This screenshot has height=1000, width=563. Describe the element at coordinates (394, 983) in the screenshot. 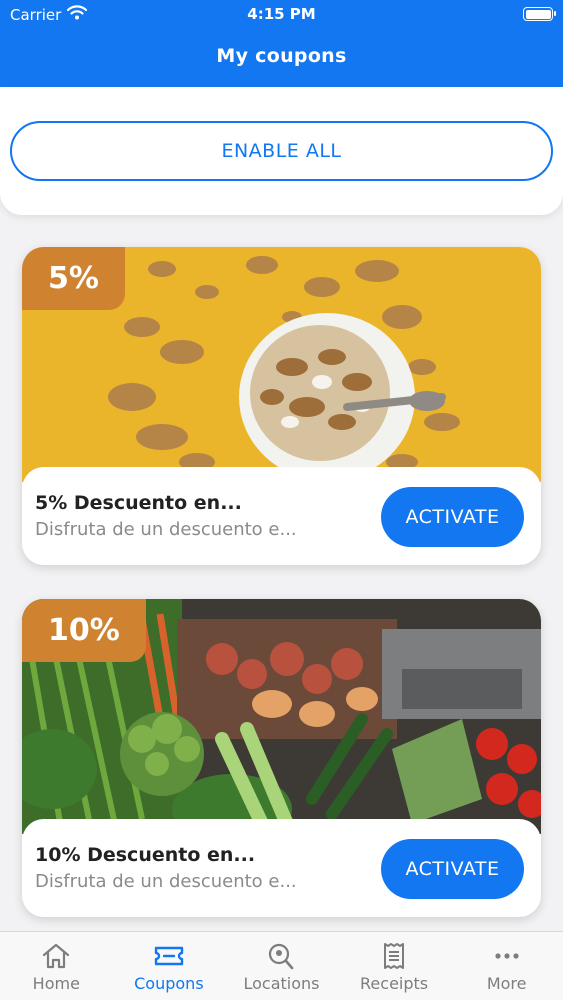

I see `tab-label: Receipts` at that location.